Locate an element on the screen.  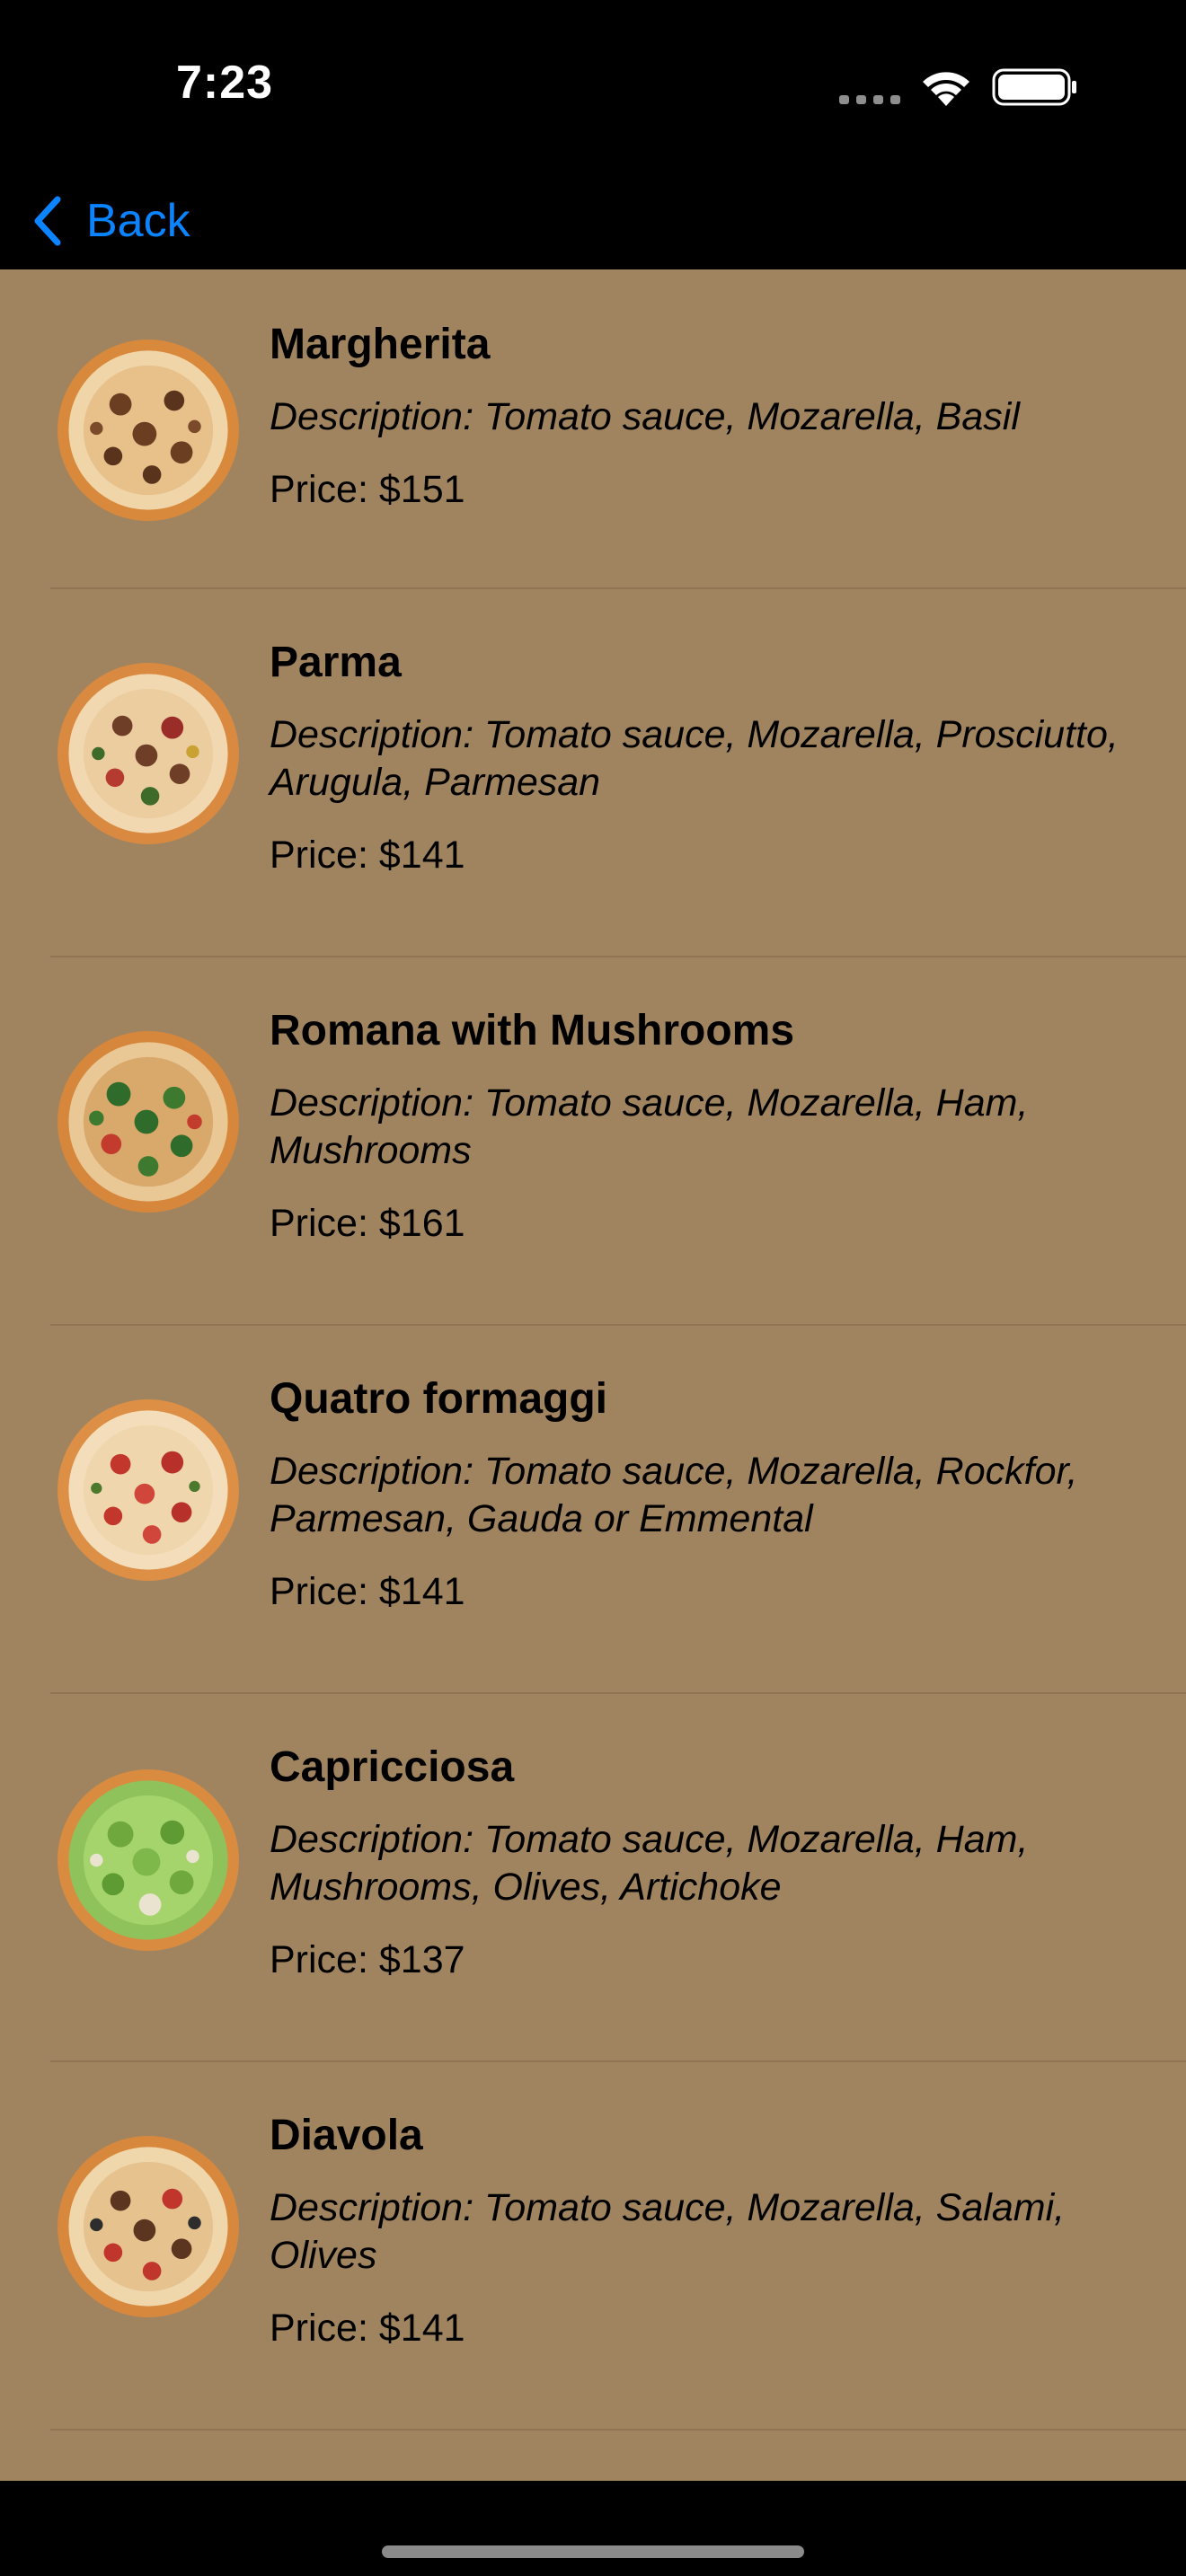
status-time: 7:23 is located at coordinates (224, 83).